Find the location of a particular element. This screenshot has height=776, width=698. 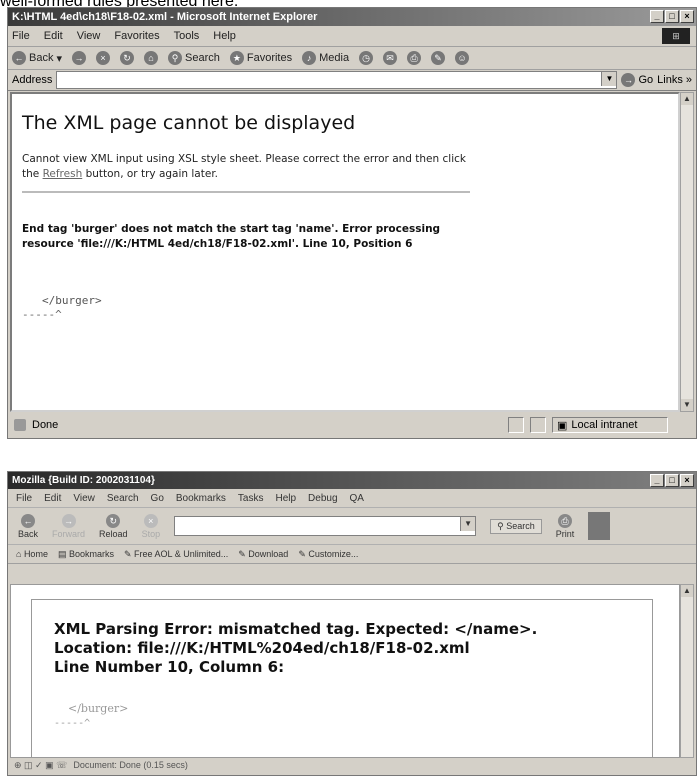

stop-button: × is located at coordinates (103, 58).